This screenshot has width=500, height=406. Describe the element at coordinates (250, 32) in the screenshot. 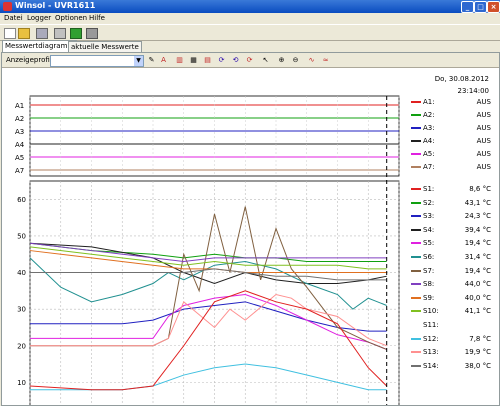

I see `toolbar` at that location.